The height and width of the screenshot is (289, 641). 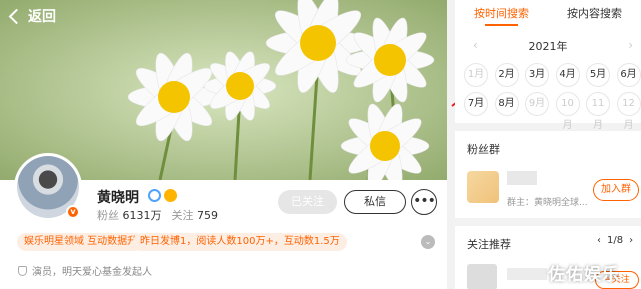 I want to click on tab-search-by-content: 按内容搜索, so click(x=594, y=14).